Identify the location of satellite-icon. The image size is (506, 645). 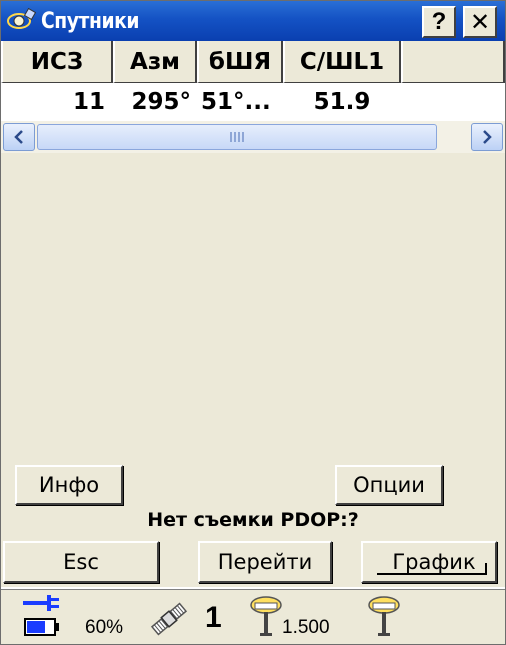
(169, 619).